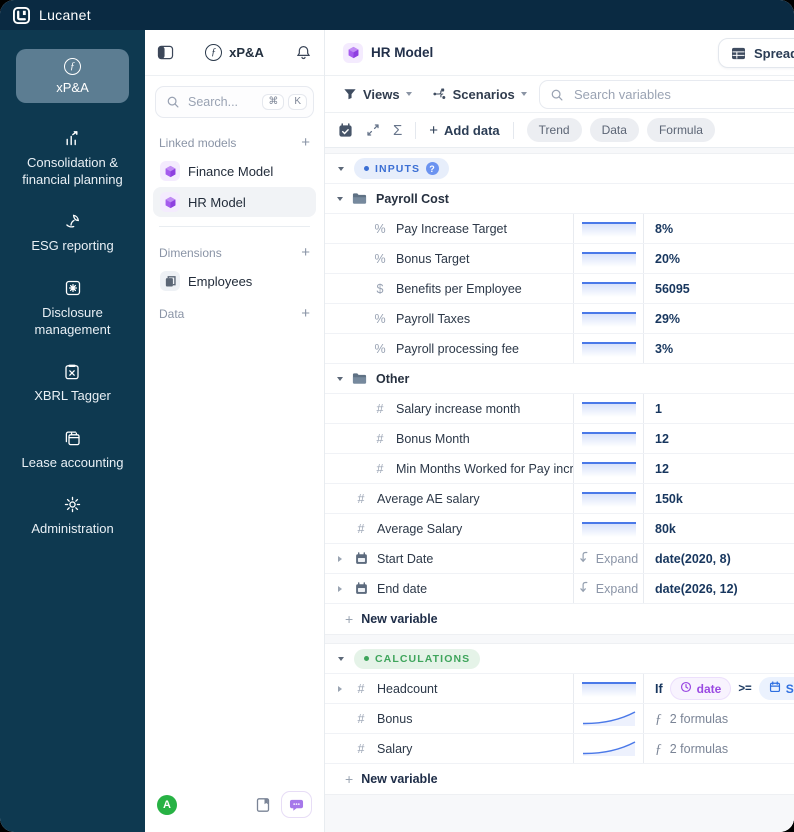  I want to click on variable-value: 12, so click(662, 438).